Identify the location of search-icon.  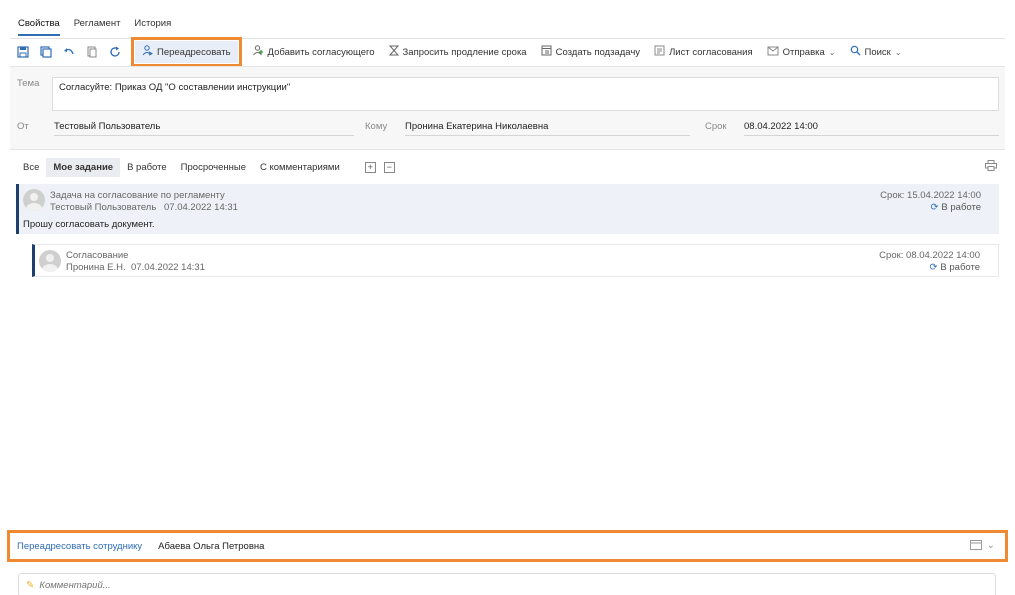
(855, 52).